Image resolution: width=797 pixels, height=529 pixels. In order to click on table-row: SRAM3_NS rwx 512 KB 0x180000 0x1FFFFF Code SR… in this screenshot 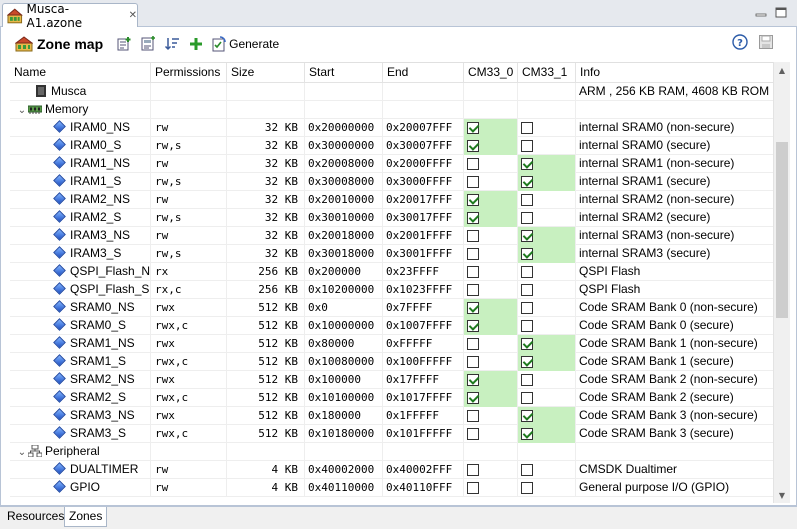, I will do `click(391, 416)`.